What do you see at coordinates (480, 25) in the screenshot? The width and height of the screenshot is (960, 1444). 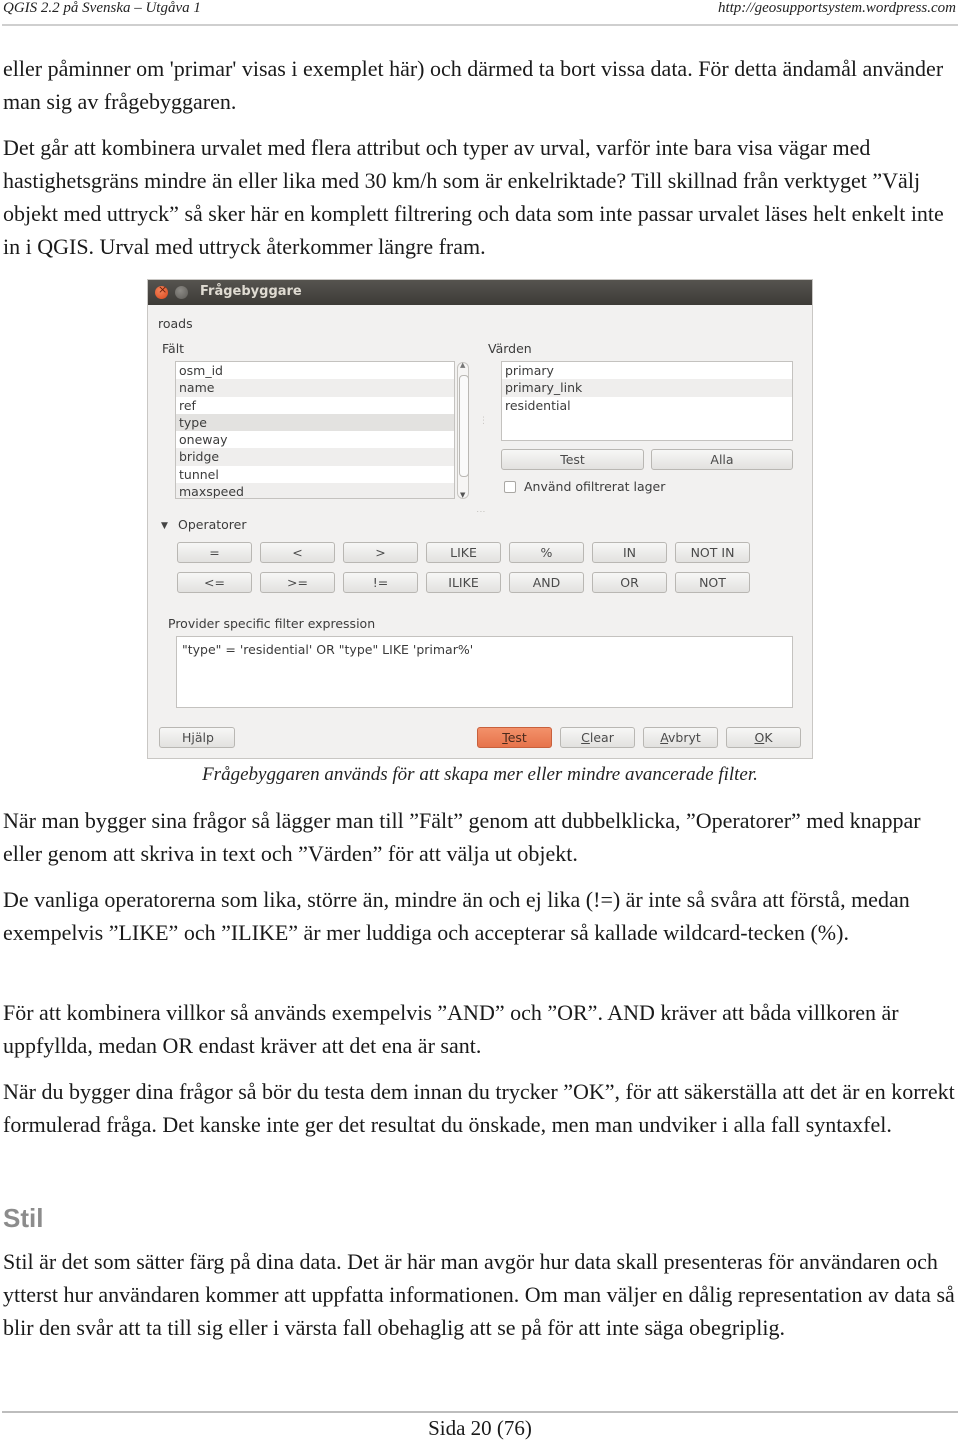 I see `header-divider` at bounding box center [480, 25].